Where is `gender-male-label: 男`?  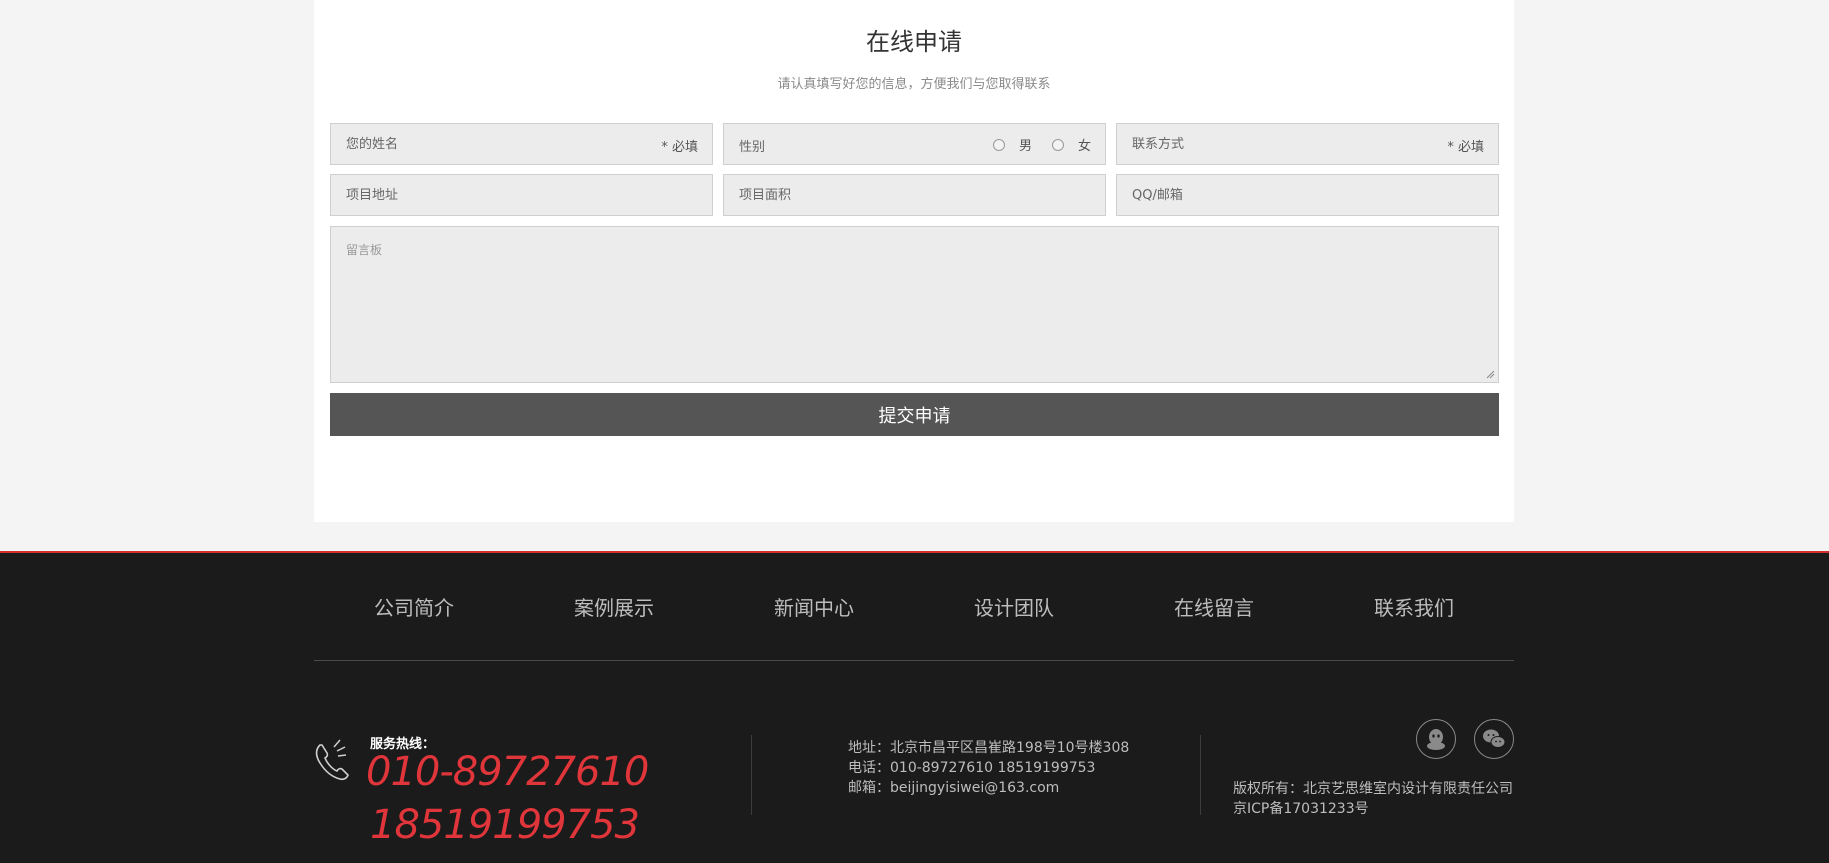 gender-male-label: 男 is located at coordinates (1025, 144).